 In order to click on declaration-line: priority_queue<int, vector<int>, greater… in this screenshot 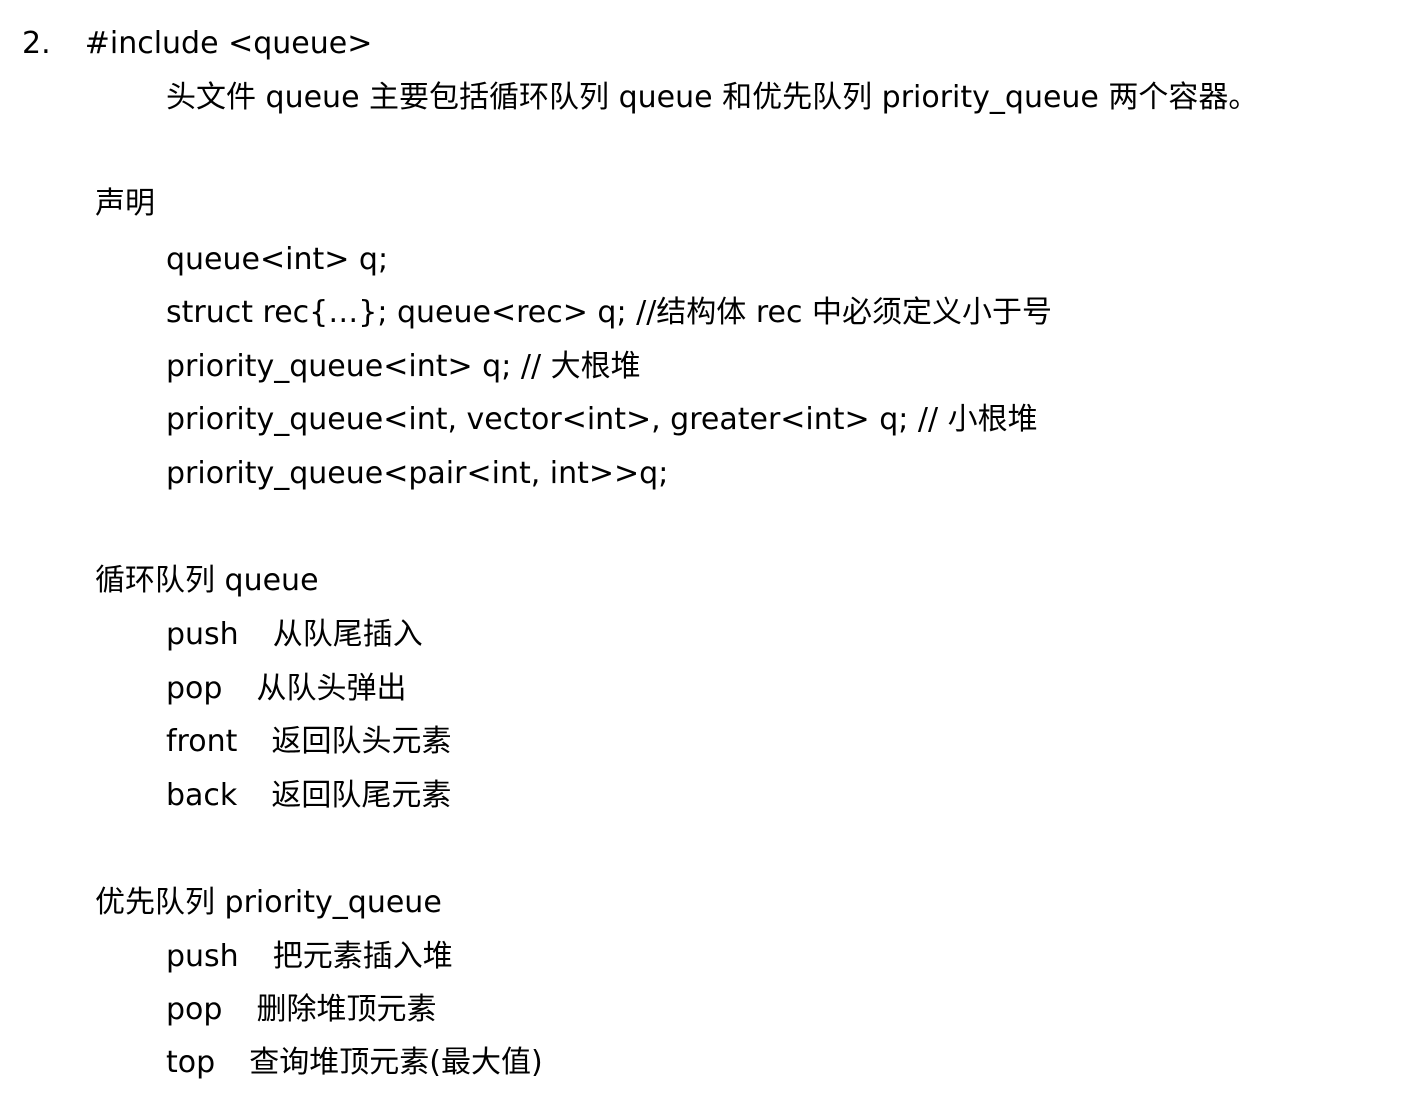, I will do `click(602, 419)`.